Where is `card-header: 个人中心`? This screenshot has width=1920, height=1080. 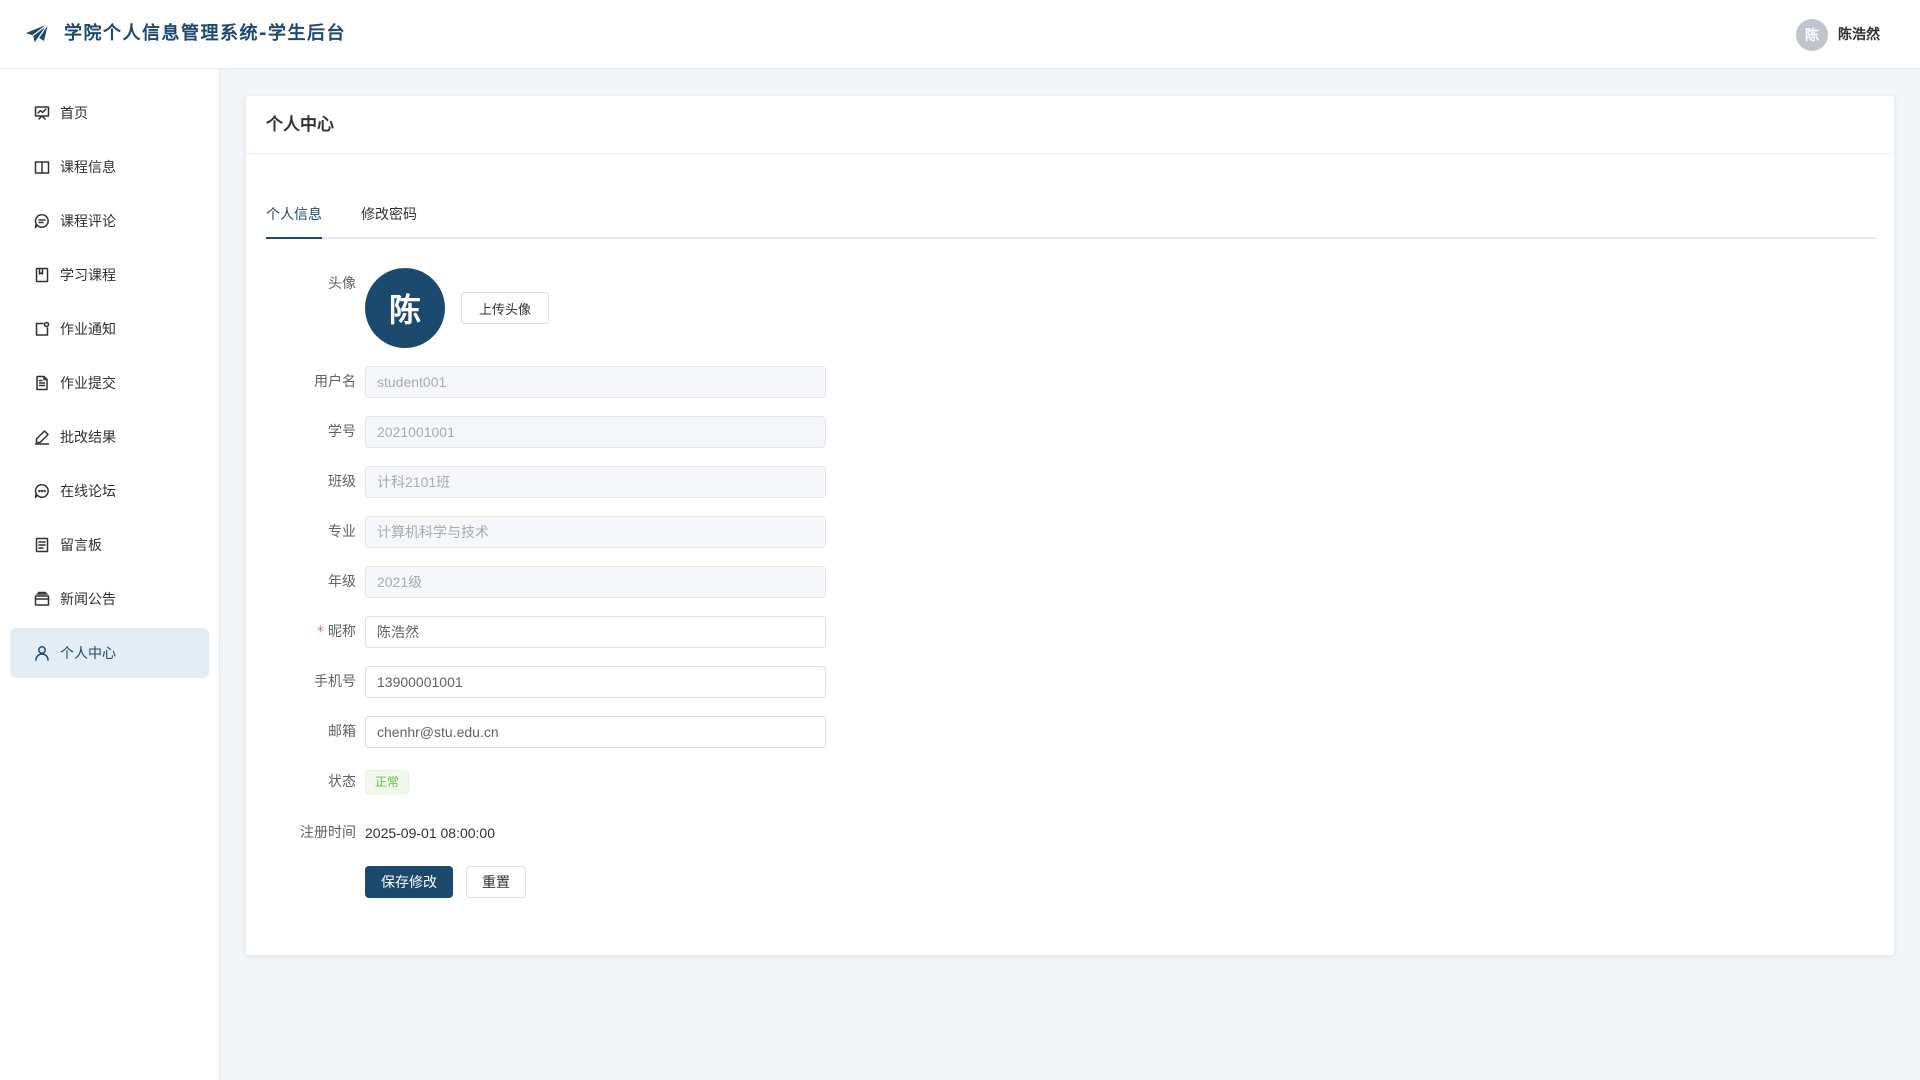
card-header: 个人中心 is located at coordinates (1070, 125).